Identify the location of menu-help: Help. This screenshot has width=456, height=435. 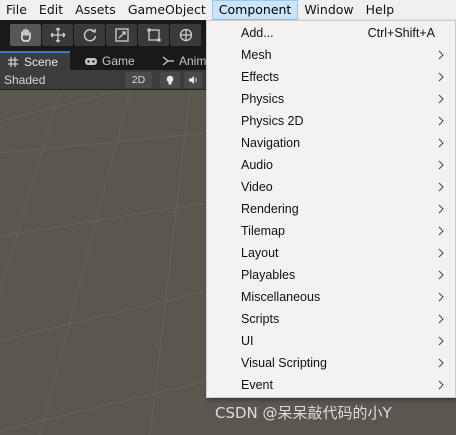
(380, 10).